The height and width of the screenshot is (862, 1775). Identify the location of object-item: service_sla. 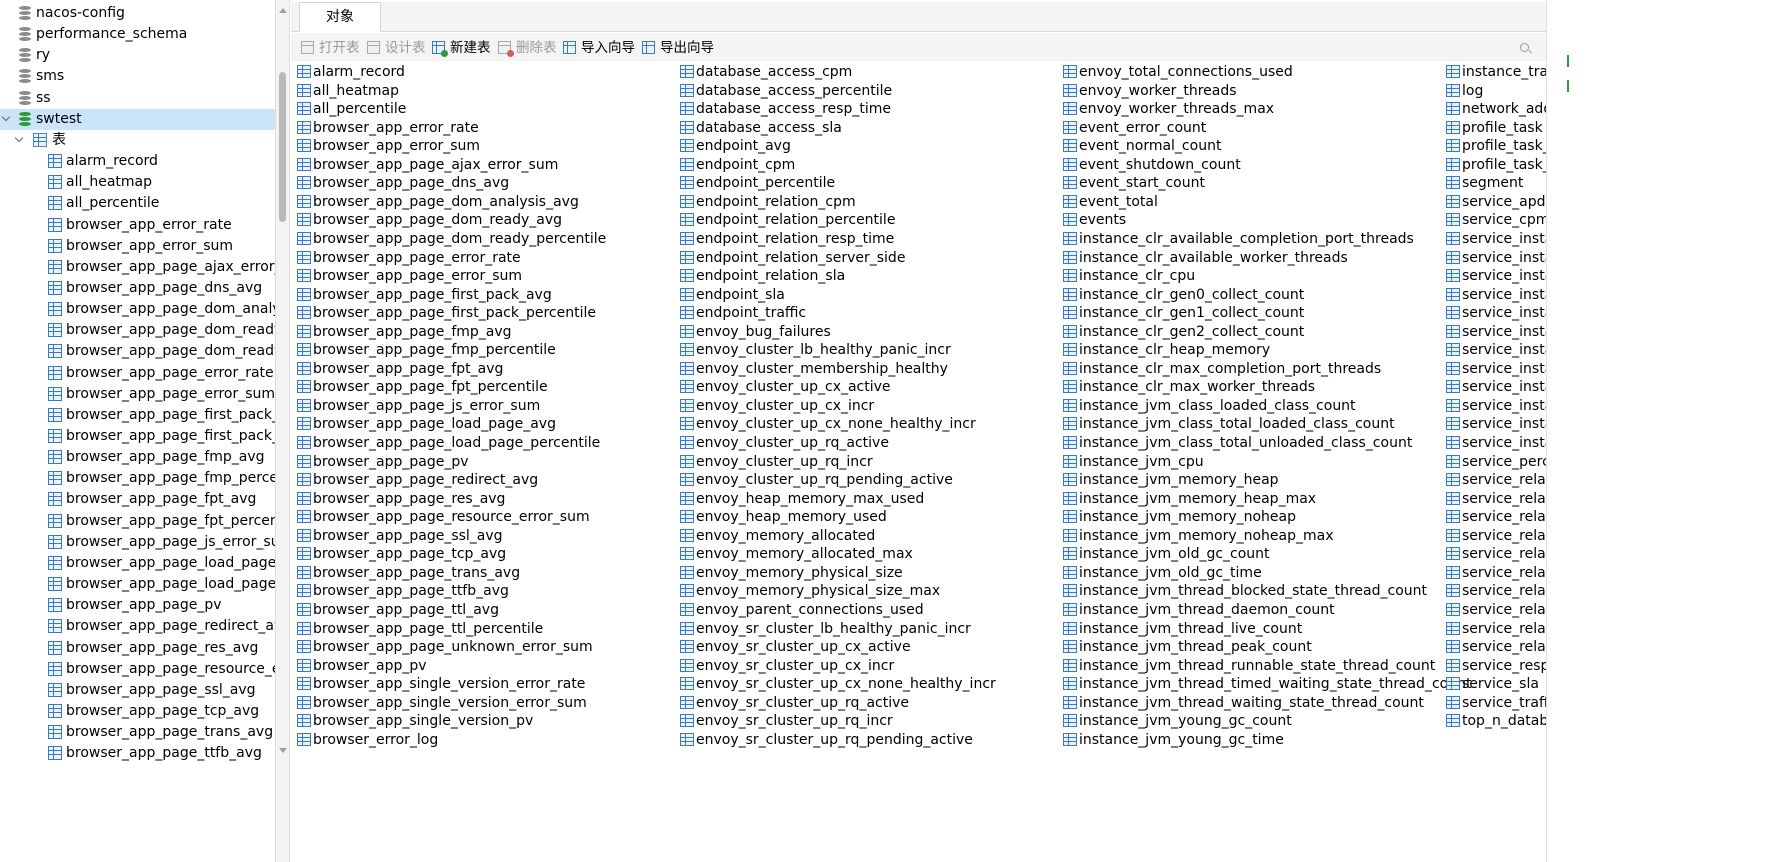
(1493, 684).